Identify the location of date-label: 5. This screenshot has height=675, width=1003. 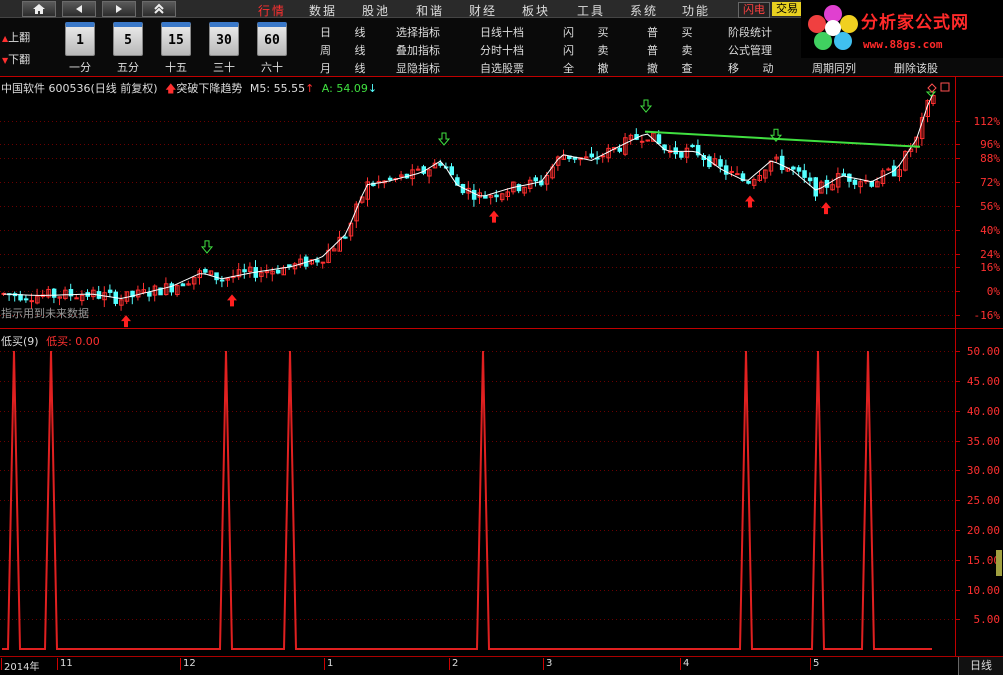
(814, 664).